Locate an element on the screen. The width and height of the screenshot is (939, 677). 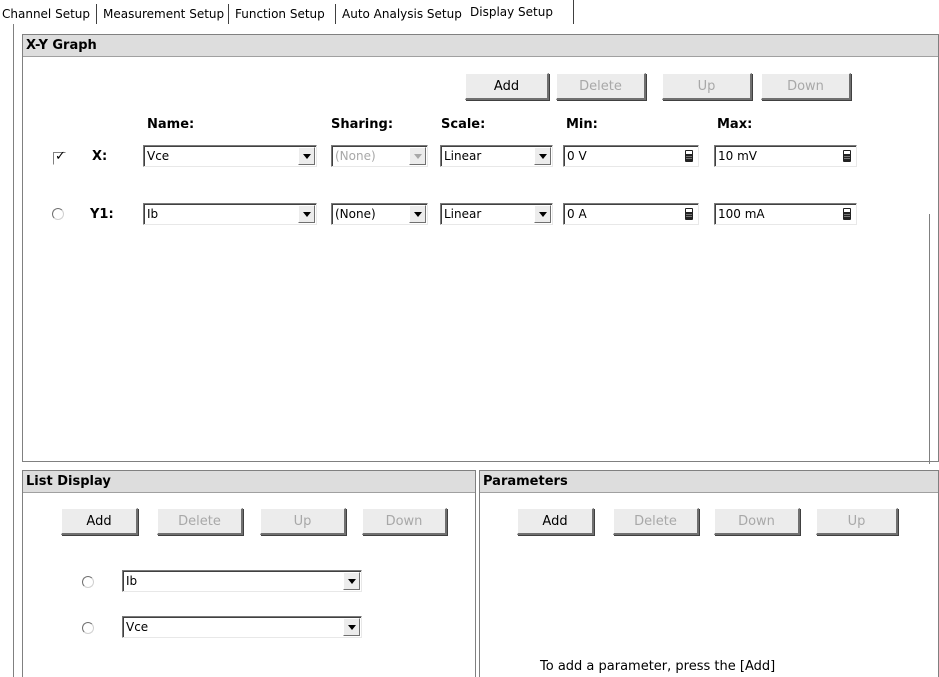
y1-name-value: Ib is located at coordinates (153, 214).